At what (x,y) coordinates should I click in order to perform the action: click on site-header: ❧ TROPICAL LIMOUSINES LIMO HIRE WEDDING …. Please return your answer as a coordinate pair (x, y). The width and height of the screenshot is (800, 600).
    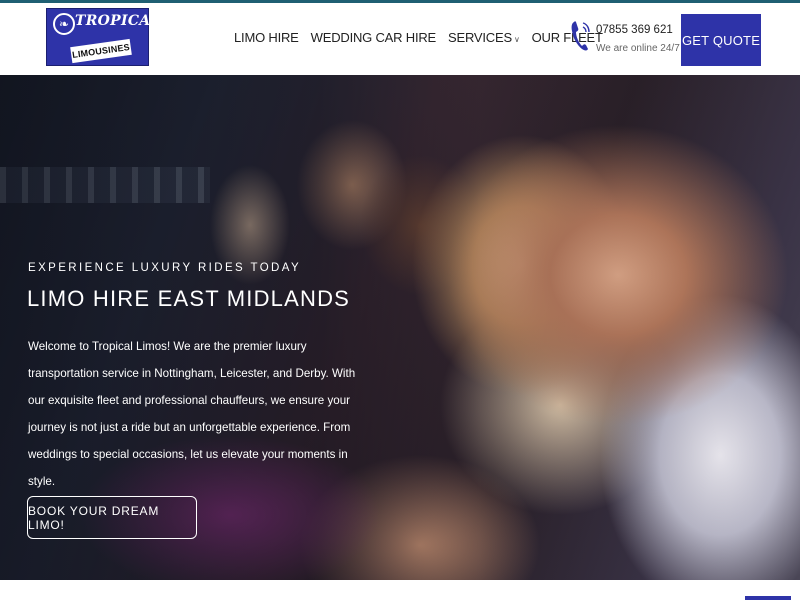
    Looking at the image, I should click on (400, 39).